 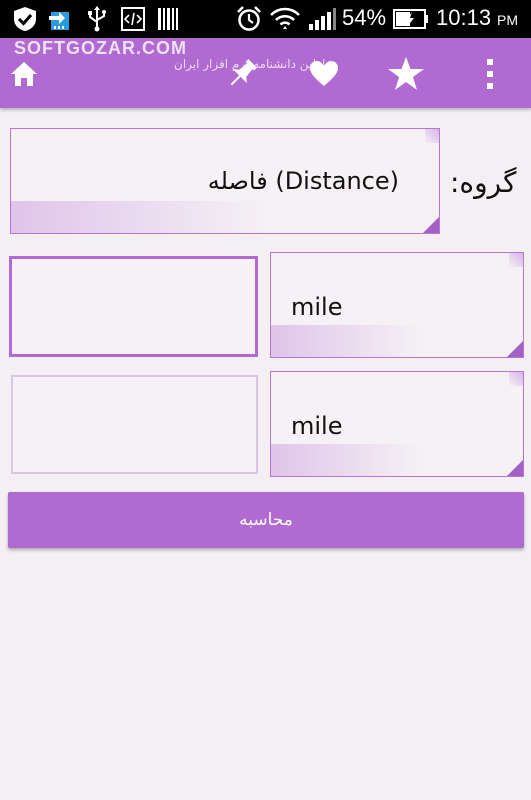 What do you see at coordinates (133, 19) in the screenshot?
I see `code-icon` at bounding box center [133, 19].